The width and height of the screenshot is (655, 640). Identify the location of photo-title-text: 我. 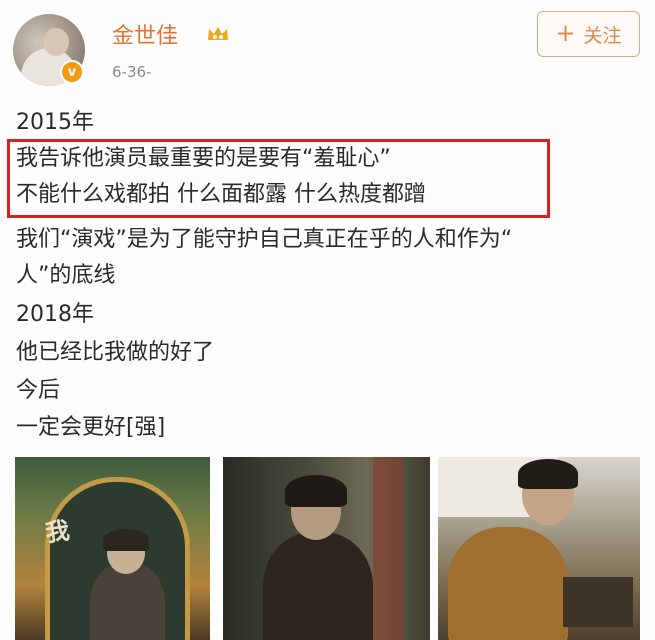
(56, 532).